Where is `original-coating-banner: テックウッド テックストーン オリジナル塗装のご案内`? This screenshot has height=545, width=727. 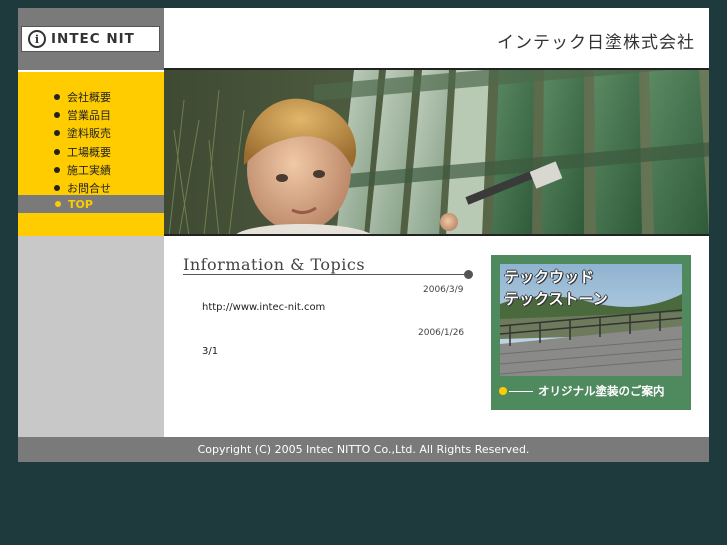
original-coating-banner: テックウッド テックストーン オリジナル塗装のご案内 is located at coordinates (591, 332).